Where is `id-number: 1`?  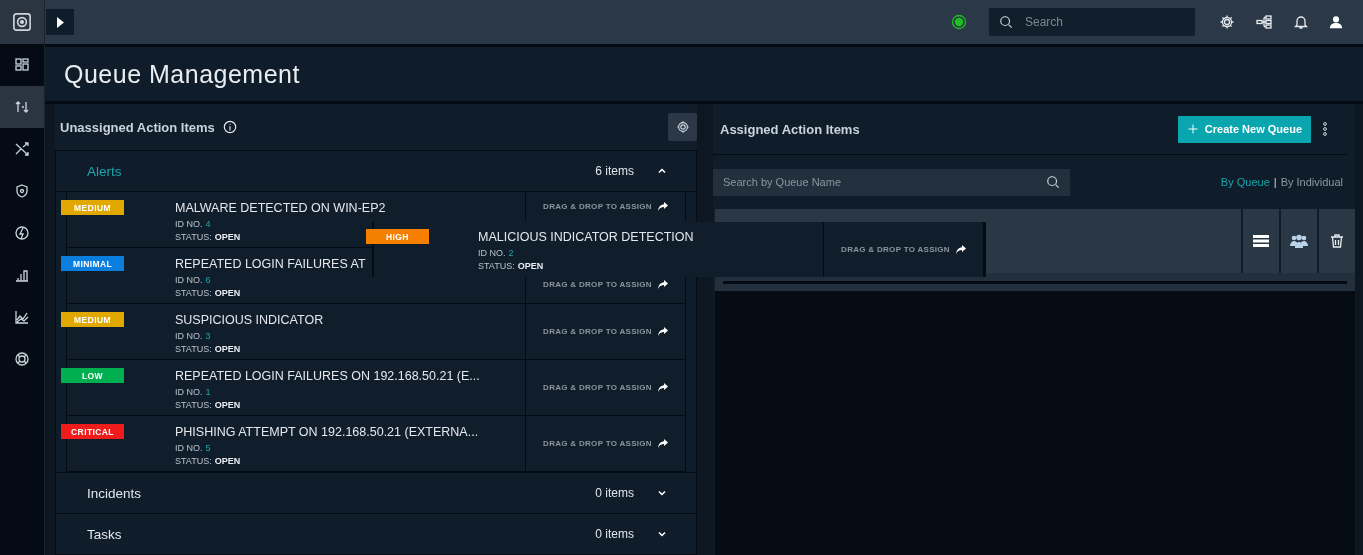 id-number: 1 is located at coordinates (208, 392).